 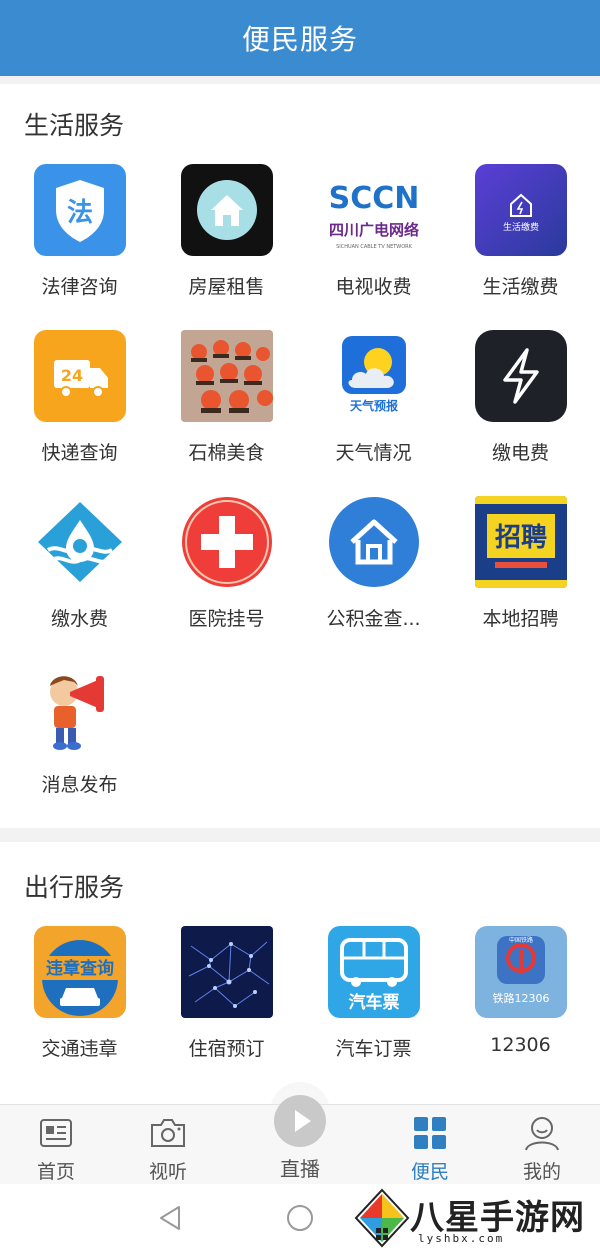 I want to click on service-local-recruitment: 招聘 本地招聘, so click(x=520, y=579).